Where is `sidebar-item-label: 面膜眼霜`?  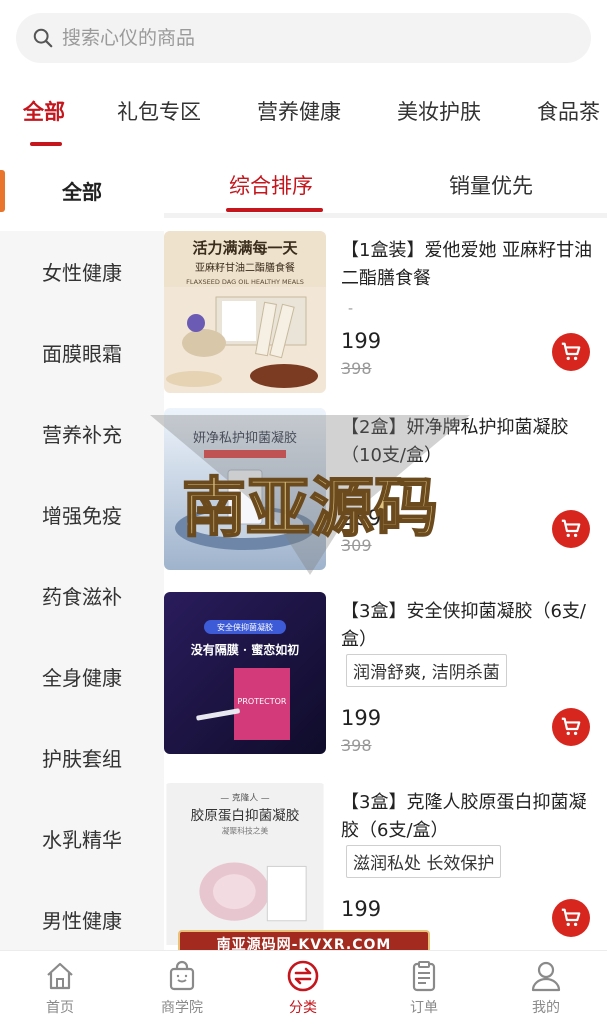 sidebar-item-label: 面膜眼霜 is located at coordinates (82, 354).